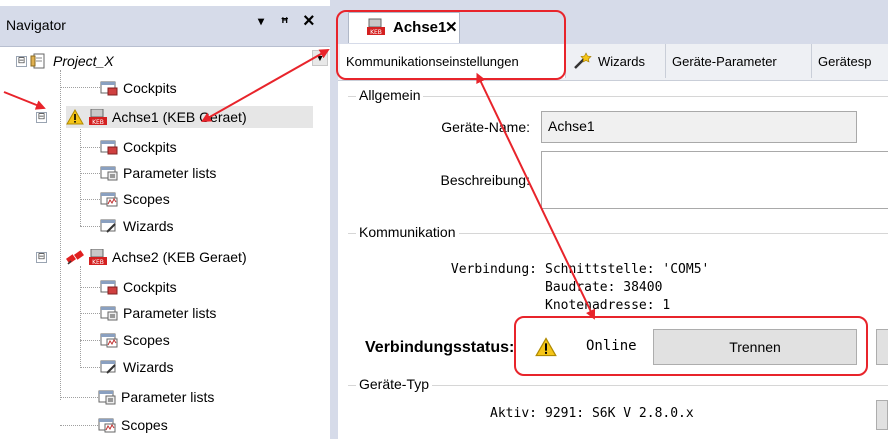  What do you see at coordinates (265, 85) in the screenshot?
I see `arrow-achse1-to-tab` at bounding box center [265, 85].